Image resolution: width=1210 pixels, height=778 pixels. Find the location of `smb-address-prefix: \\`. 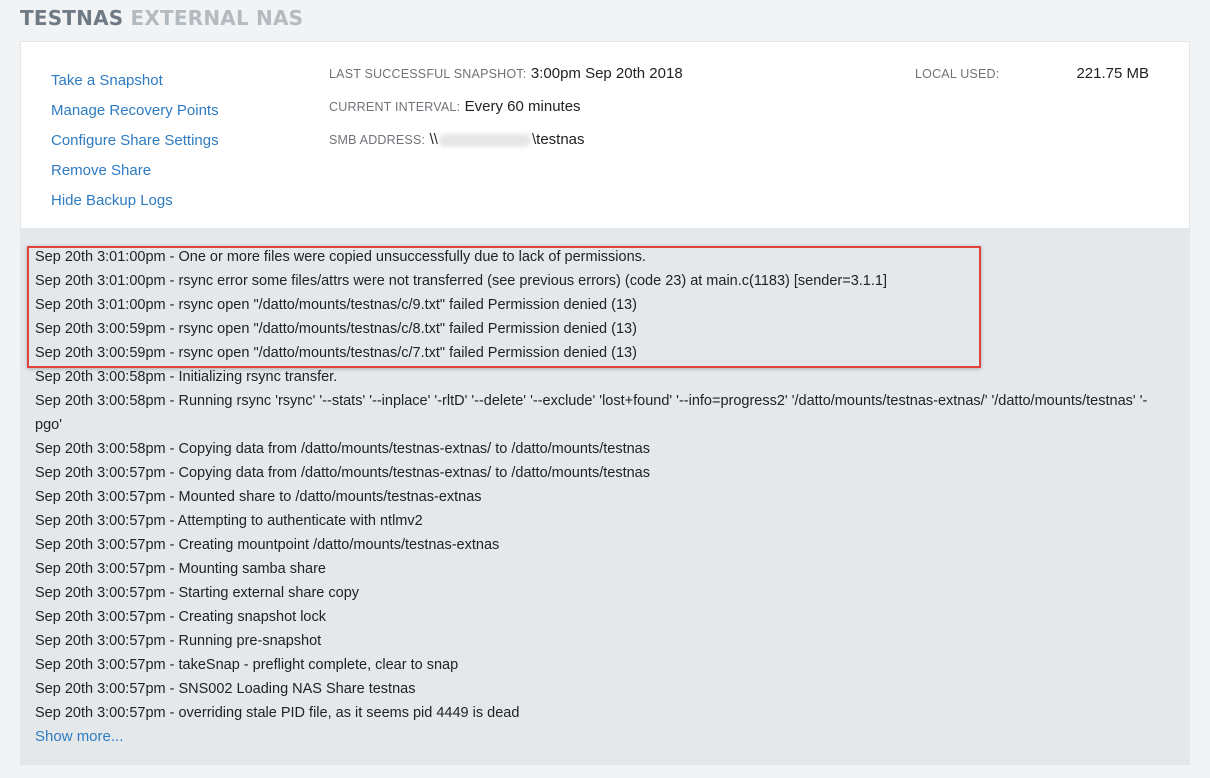

smb-address-prefix: \\ is located at coordinates (433, 139).